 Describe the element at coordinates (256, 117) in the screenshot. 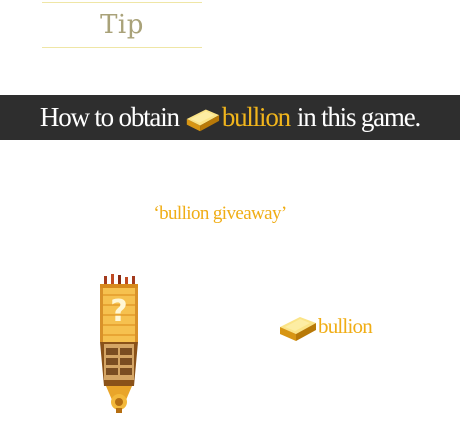

I see `banner-highlight: bullion` at that location.